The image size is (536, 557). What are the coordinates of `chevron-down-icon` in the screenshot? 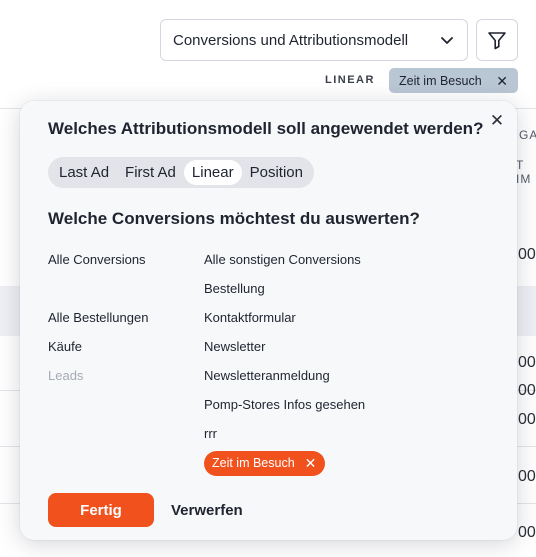 It's located at (447, 40).